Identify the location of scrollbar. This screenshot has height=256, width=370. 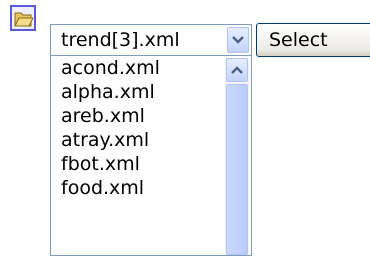
(237, 156).